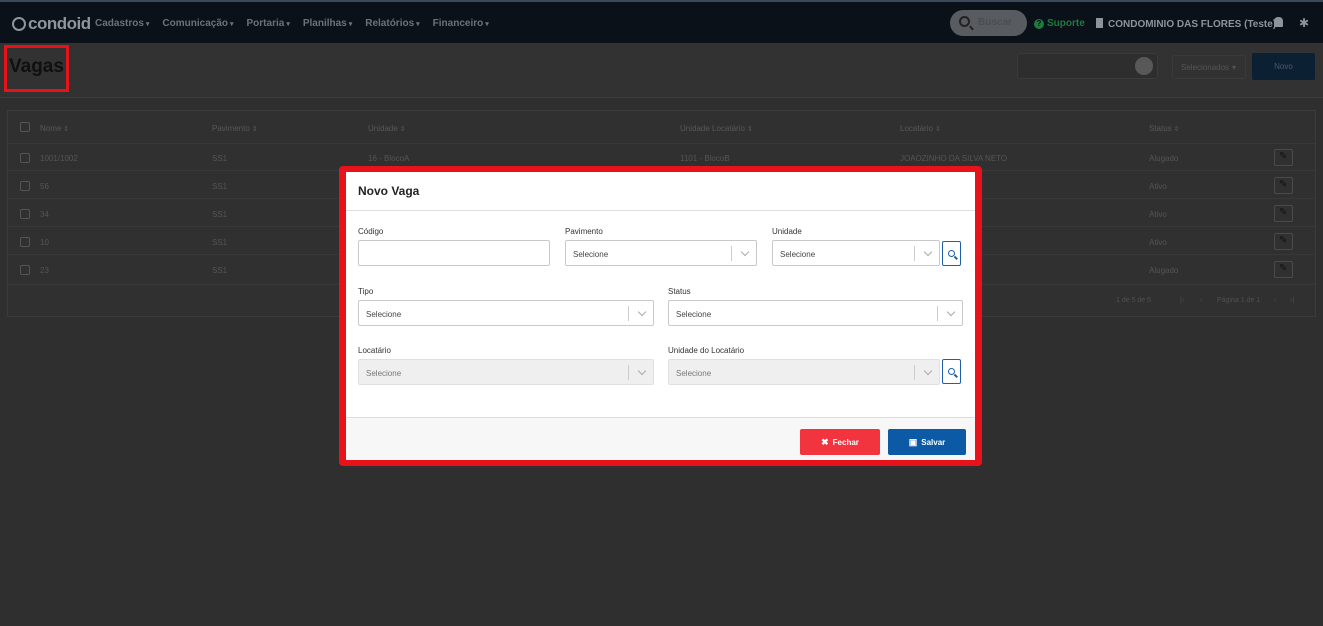 The width and height of the screenshot is (1323, 626). What do you see at coordinates (387, 128) in the screenshot?
I see `column-header-unidade: Unidade` at bounding box center [387, 128].